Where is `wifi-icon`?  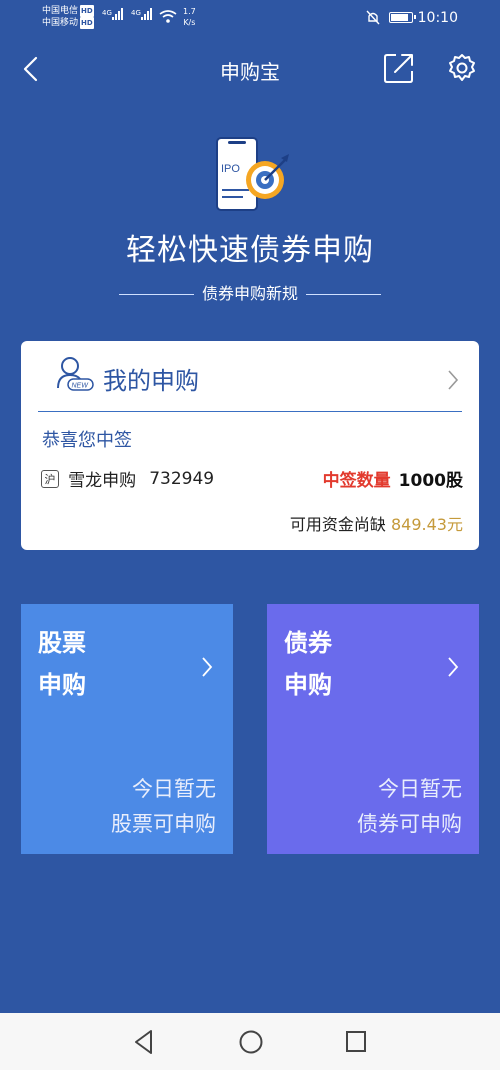
wifi-icon is located at coordinates (168, 16).